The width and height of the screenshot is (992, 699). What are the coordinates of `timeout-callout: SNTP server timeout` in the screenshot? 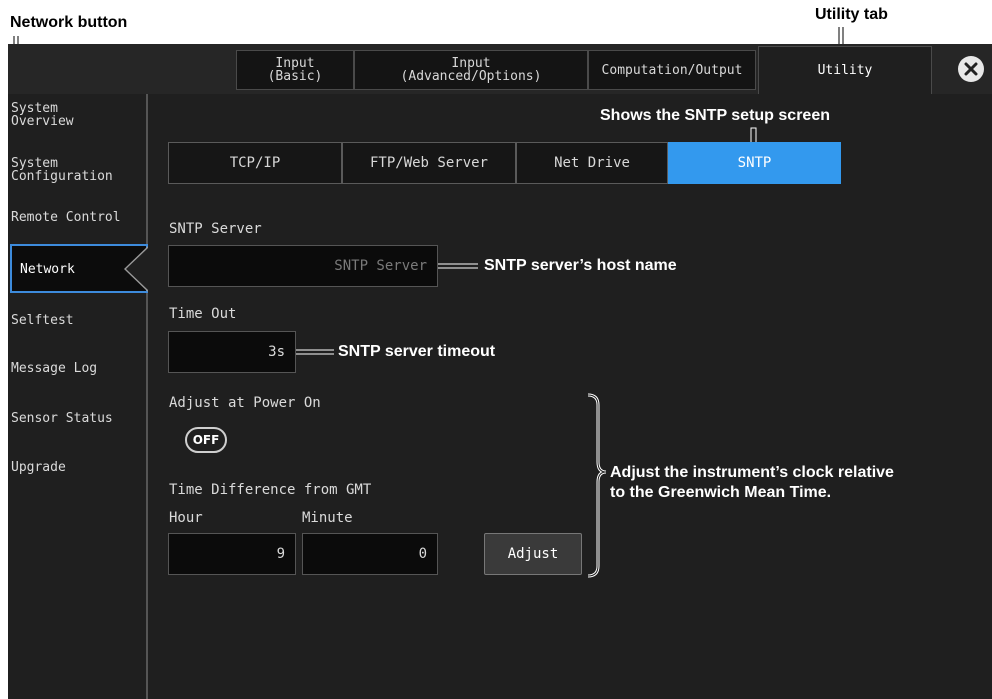 It's located at (417, 351).